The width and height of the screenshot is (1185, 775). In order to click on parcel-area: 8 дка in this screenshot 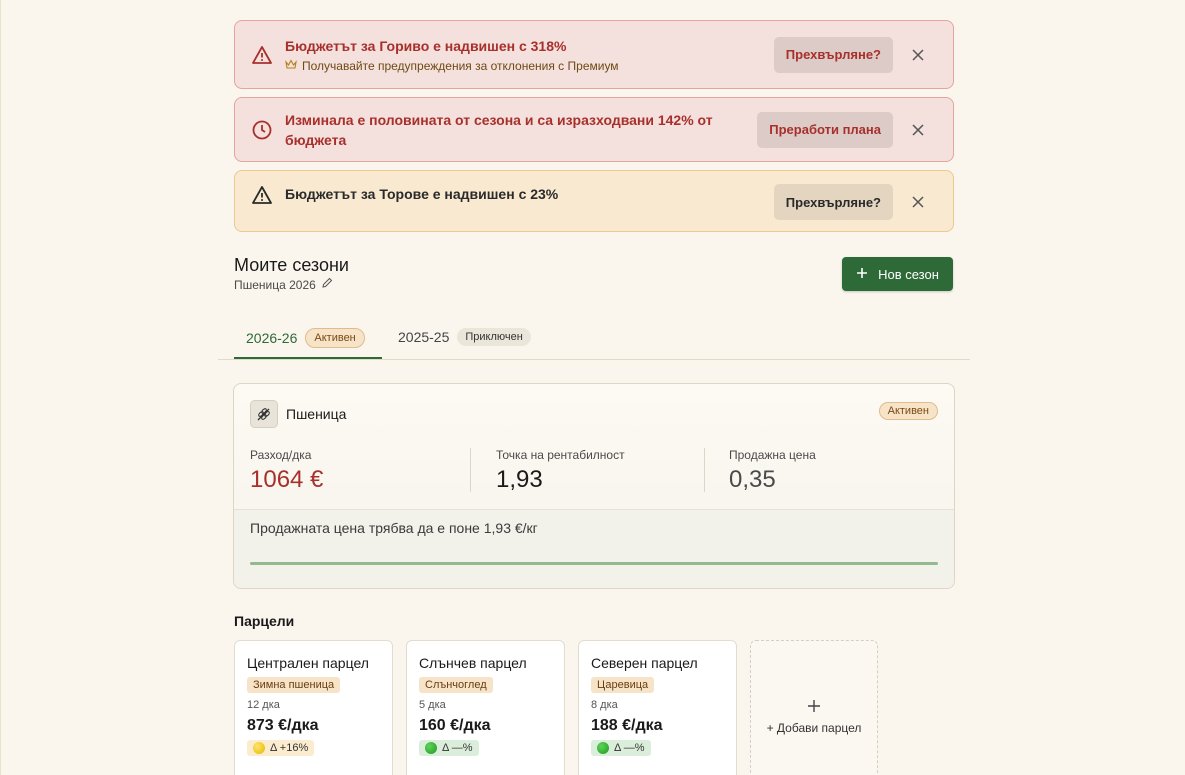, I will do `click(604, 705)`.